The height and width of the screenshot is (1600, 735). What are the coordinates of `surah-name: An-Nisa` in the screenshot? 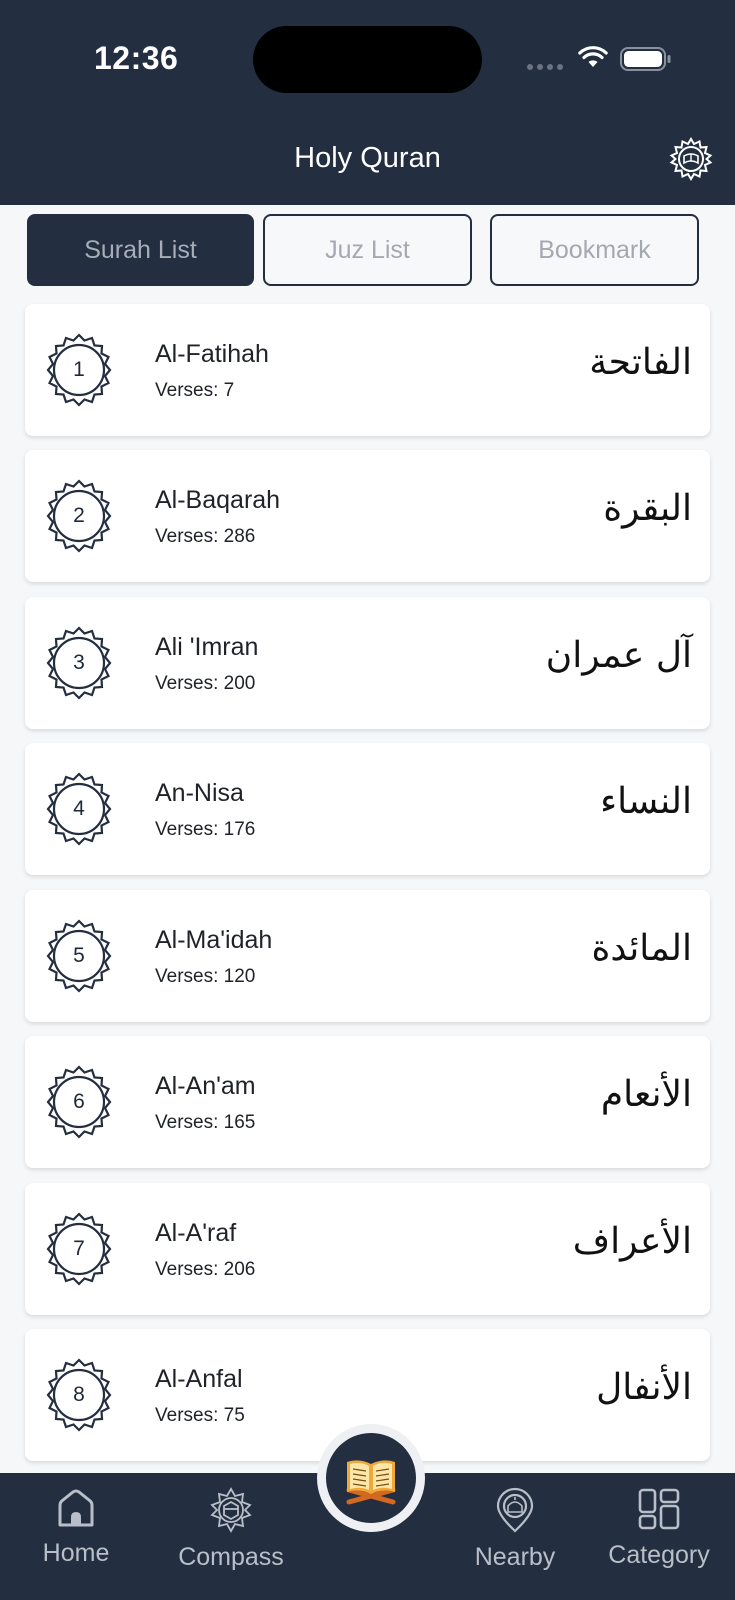 It's located at (199, 793).